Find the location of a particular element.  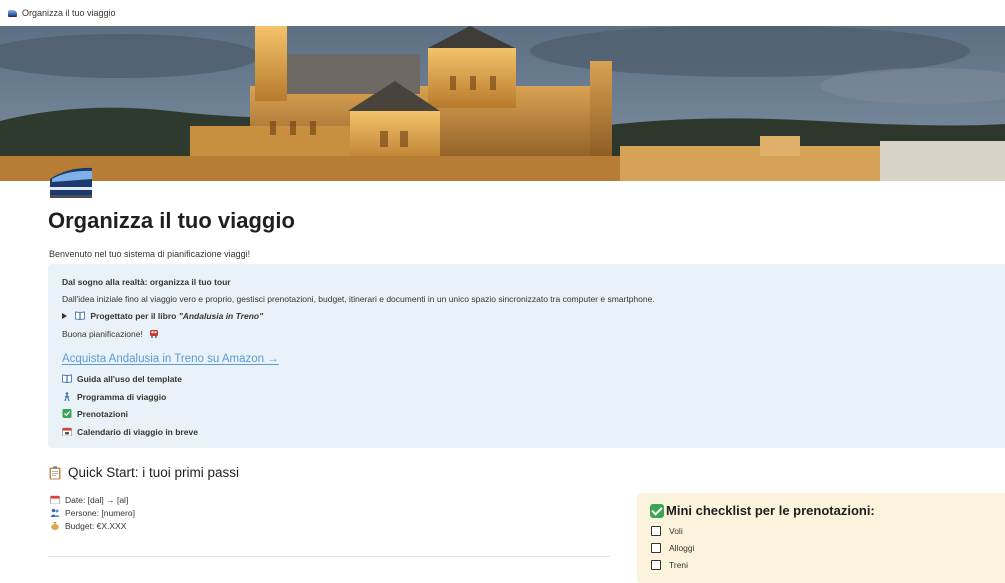

sign-off-text: Buona pianificazione! is located at coordinates (102, 334).